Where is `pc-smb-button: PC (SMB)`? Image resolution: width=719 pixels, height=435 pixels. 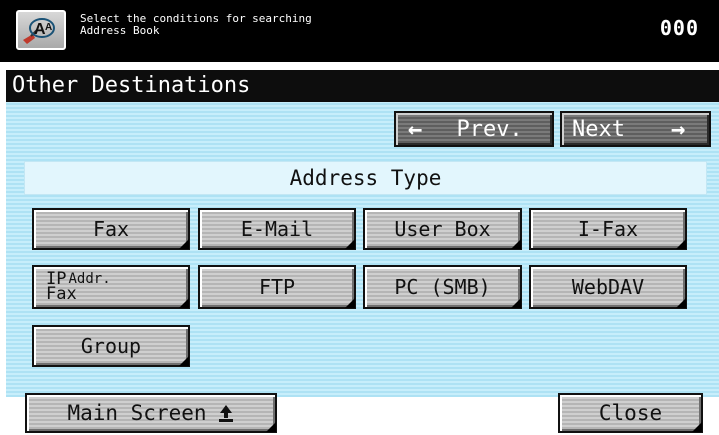 pc-smb-button: PC (SMB) is located at coordinates (442, 287).